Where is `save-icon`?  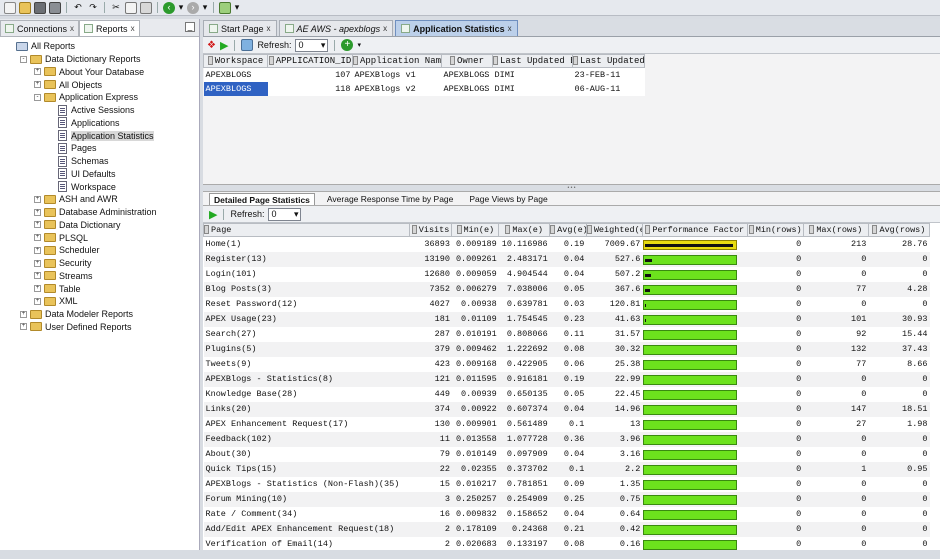
save-icon is located at coordinates (40, 7).